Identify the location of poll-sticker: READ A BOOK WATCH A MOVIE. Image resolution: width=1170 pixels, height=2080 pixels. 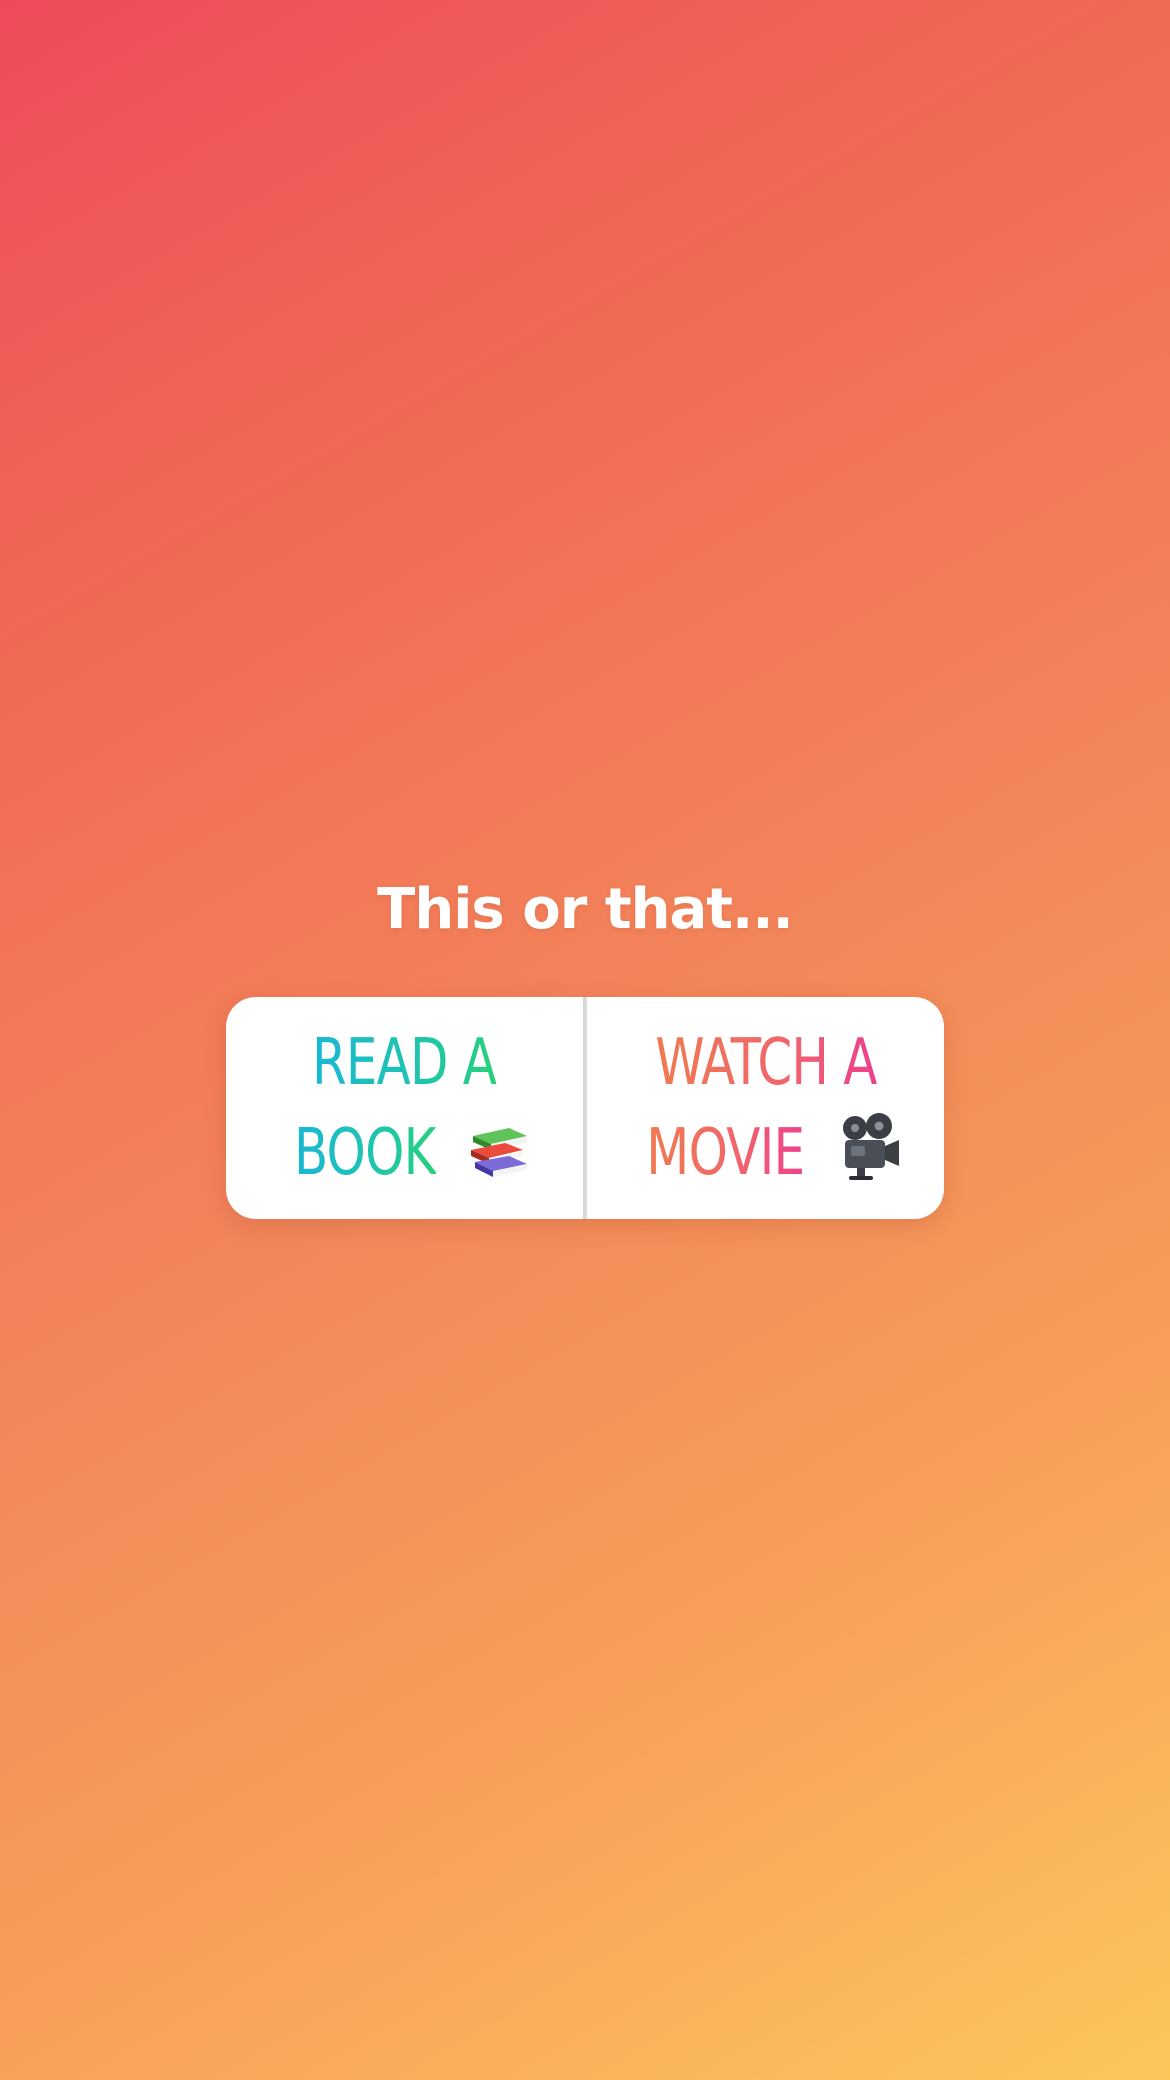
(585, 1108).